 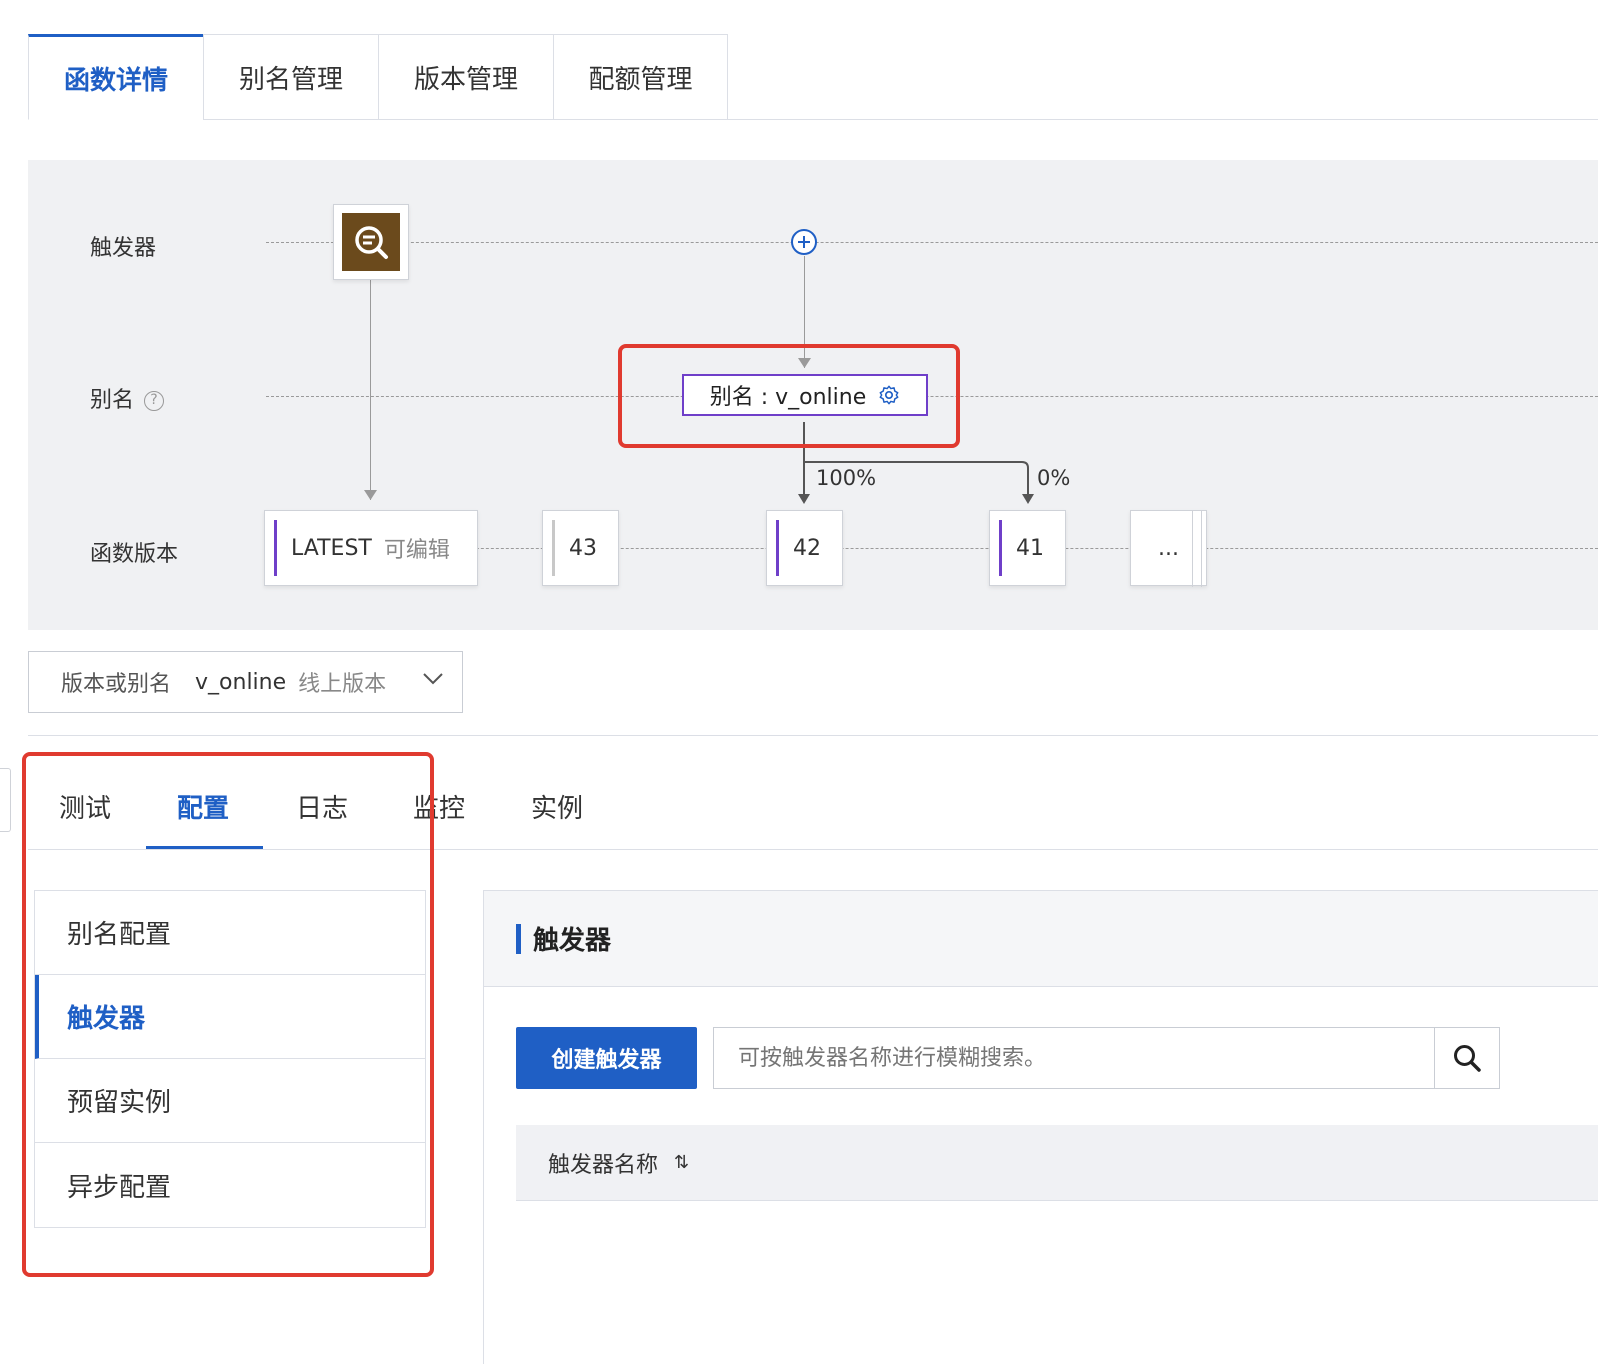 I want to click on alias-highlight-box, so click(x=789, y=396).